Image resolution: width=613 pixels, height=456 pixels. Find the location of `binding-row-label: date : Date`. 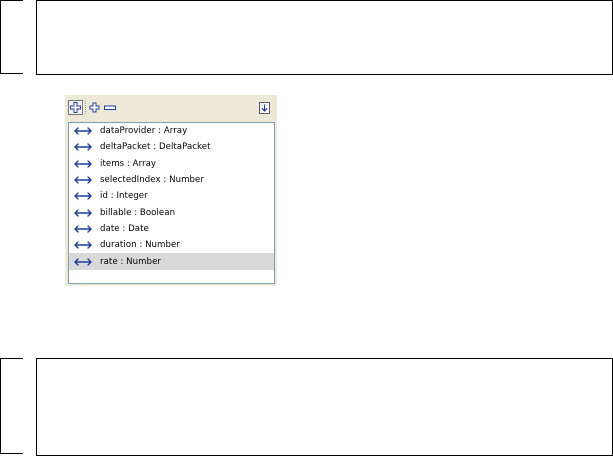

binding-row-label: date : Date is located at coordinates (124, 228).